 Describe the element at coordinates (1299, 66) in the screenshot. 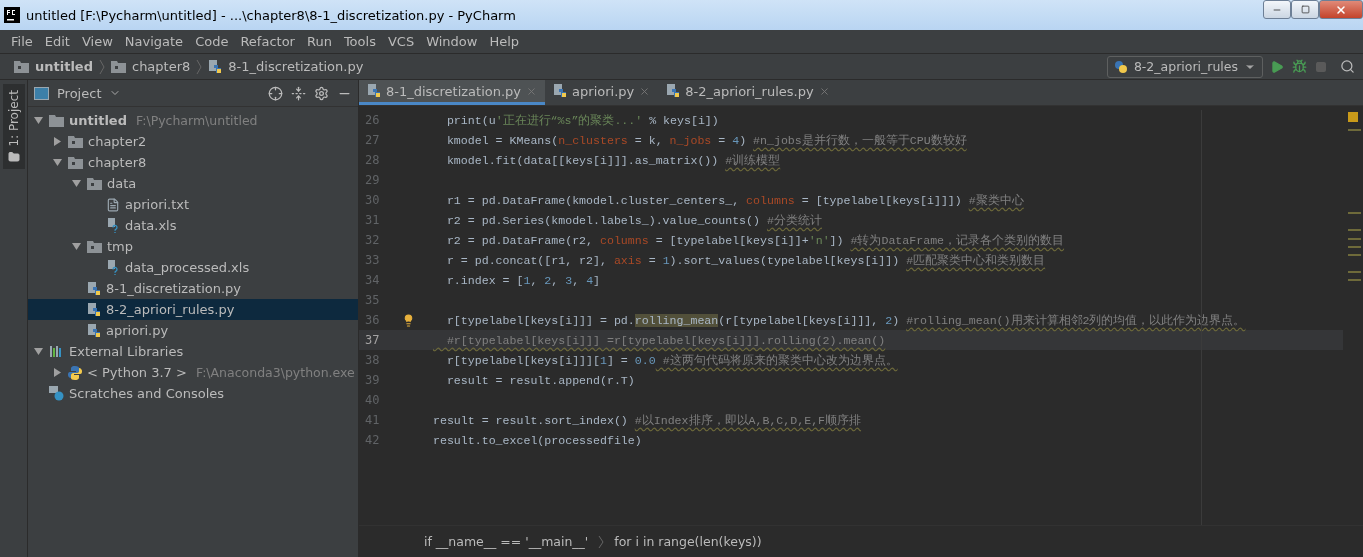

I see `debug-icon` at that location.